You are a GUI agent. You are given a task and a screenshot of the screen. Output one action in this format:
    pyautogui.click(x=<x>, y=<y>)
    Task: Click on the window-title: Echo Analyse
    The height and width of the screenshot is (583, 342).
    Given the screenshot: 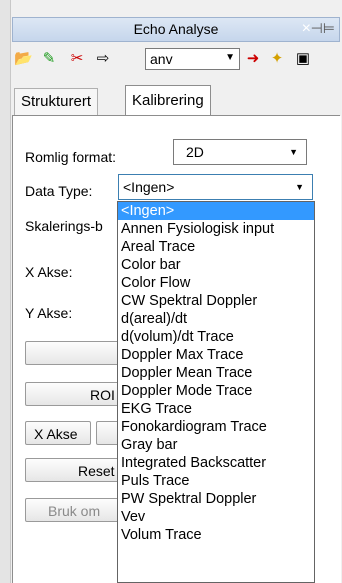 What is the action you would take?
    pyautogui.click(x=176, y=29)
    